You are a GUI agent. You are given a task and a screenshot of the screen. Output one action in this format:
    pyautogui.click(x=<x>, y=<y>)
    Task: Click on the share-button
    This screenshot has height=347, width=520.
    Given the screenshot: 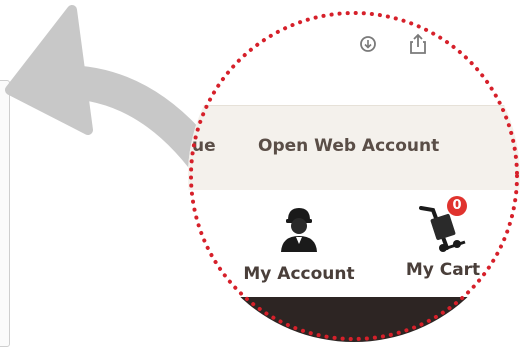 What is the action you would take?
    pyautogui.click(x=418, y=44)
    